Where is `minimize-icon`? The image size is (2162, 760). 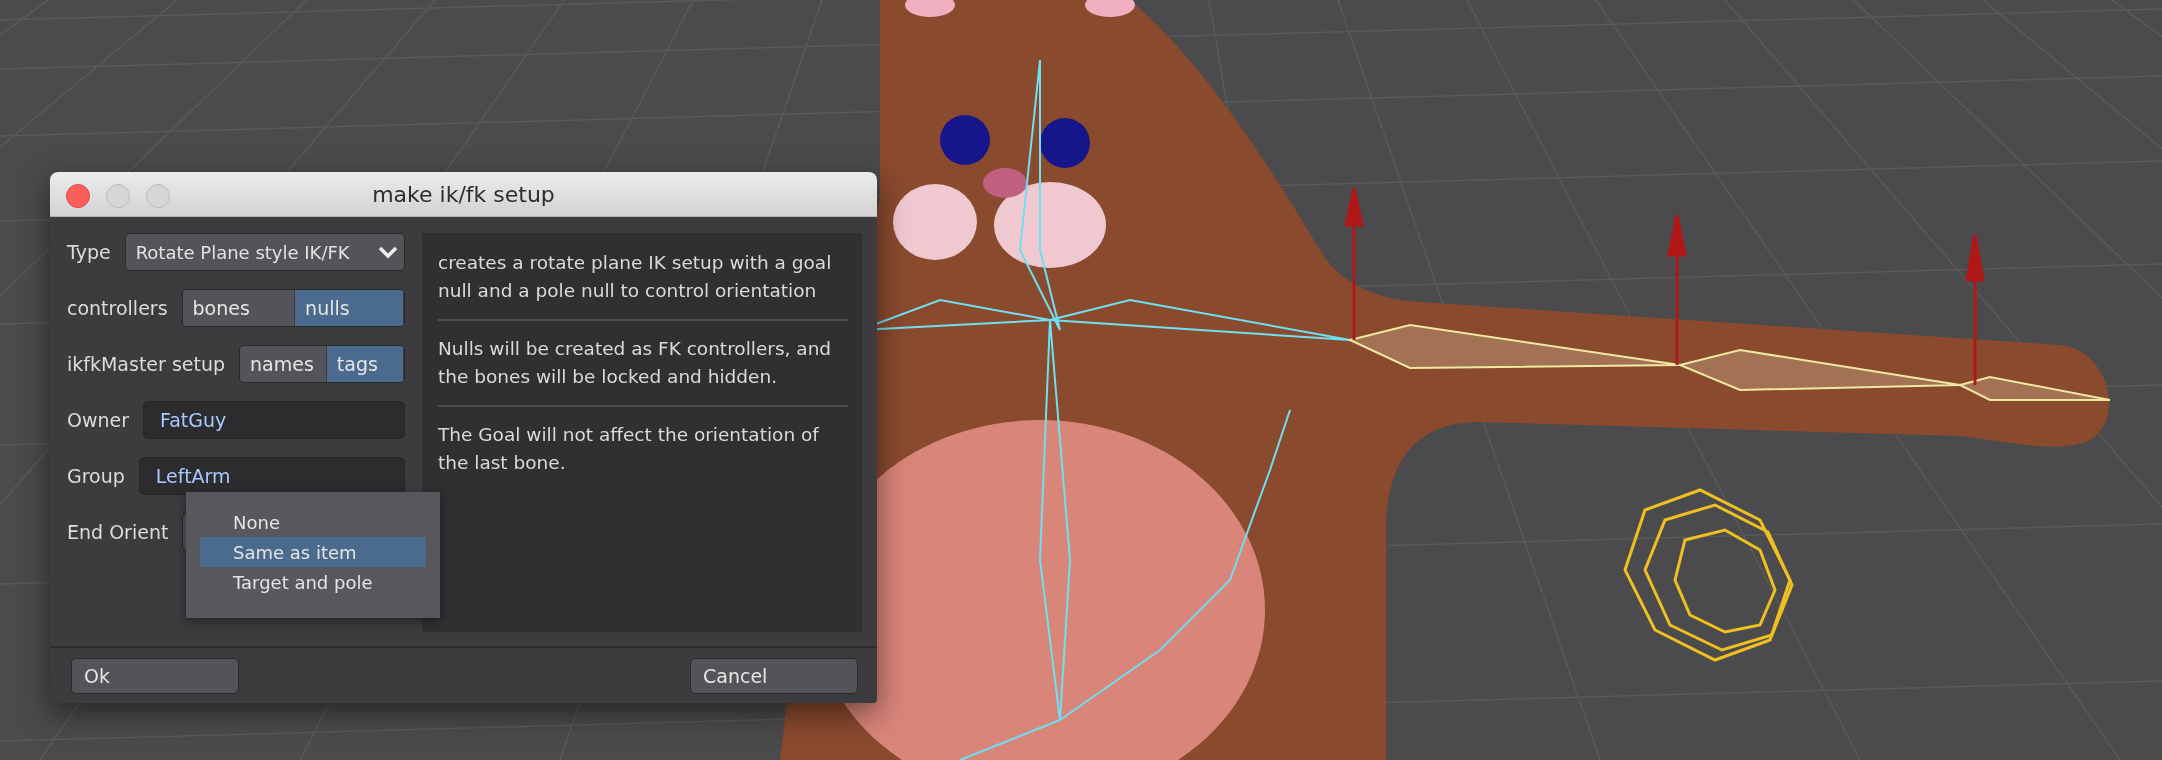
minimize-icon is located at coordinates (118, 196).